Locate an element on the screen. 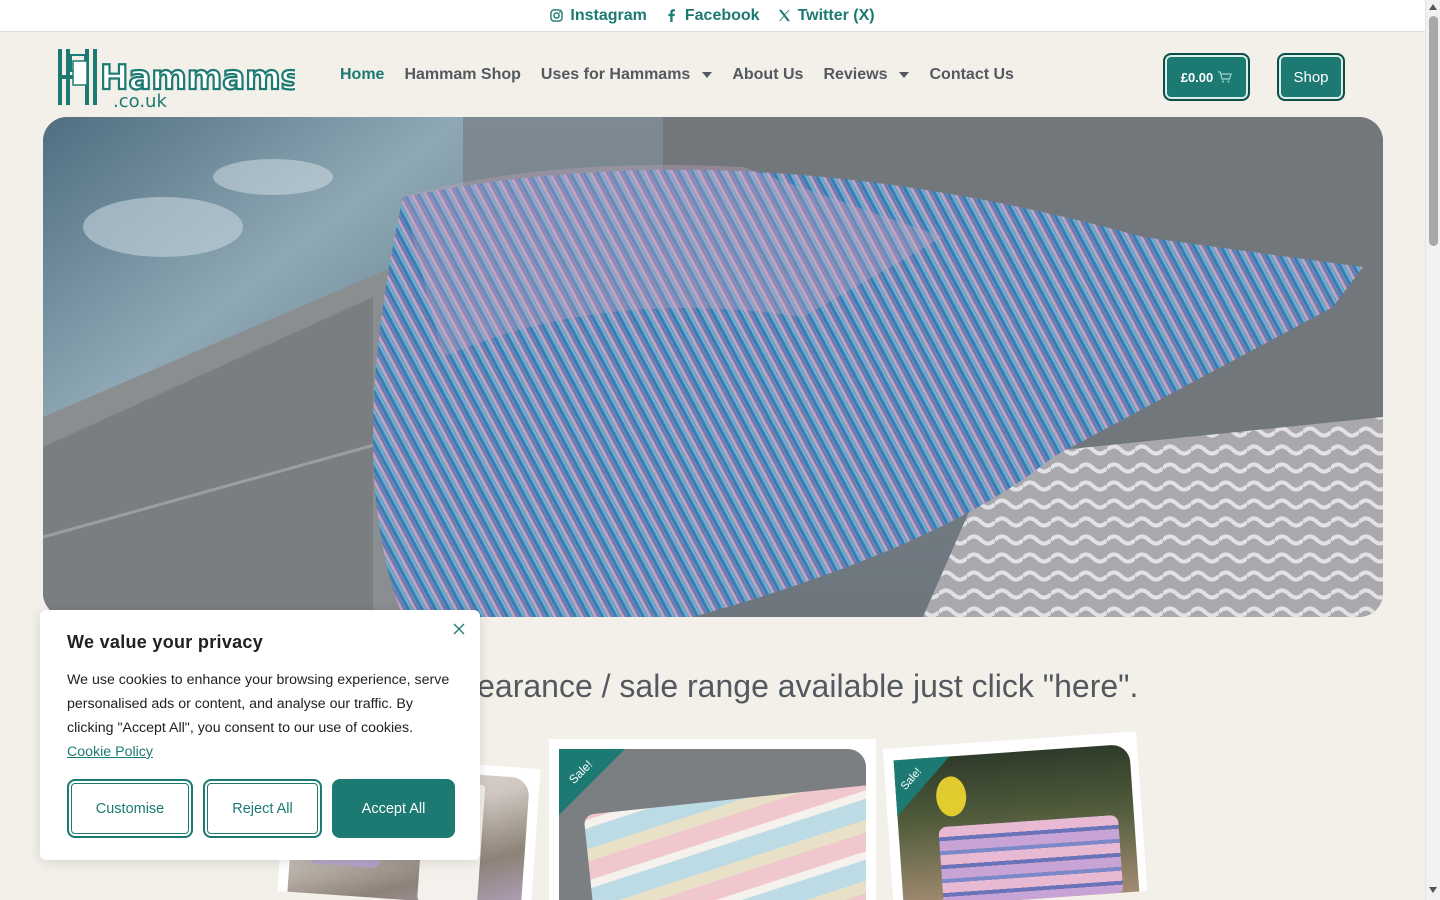 The width and height of the screenshot is (1440, 900). instagram-label: Instagram is located at coordinates (608, 15).